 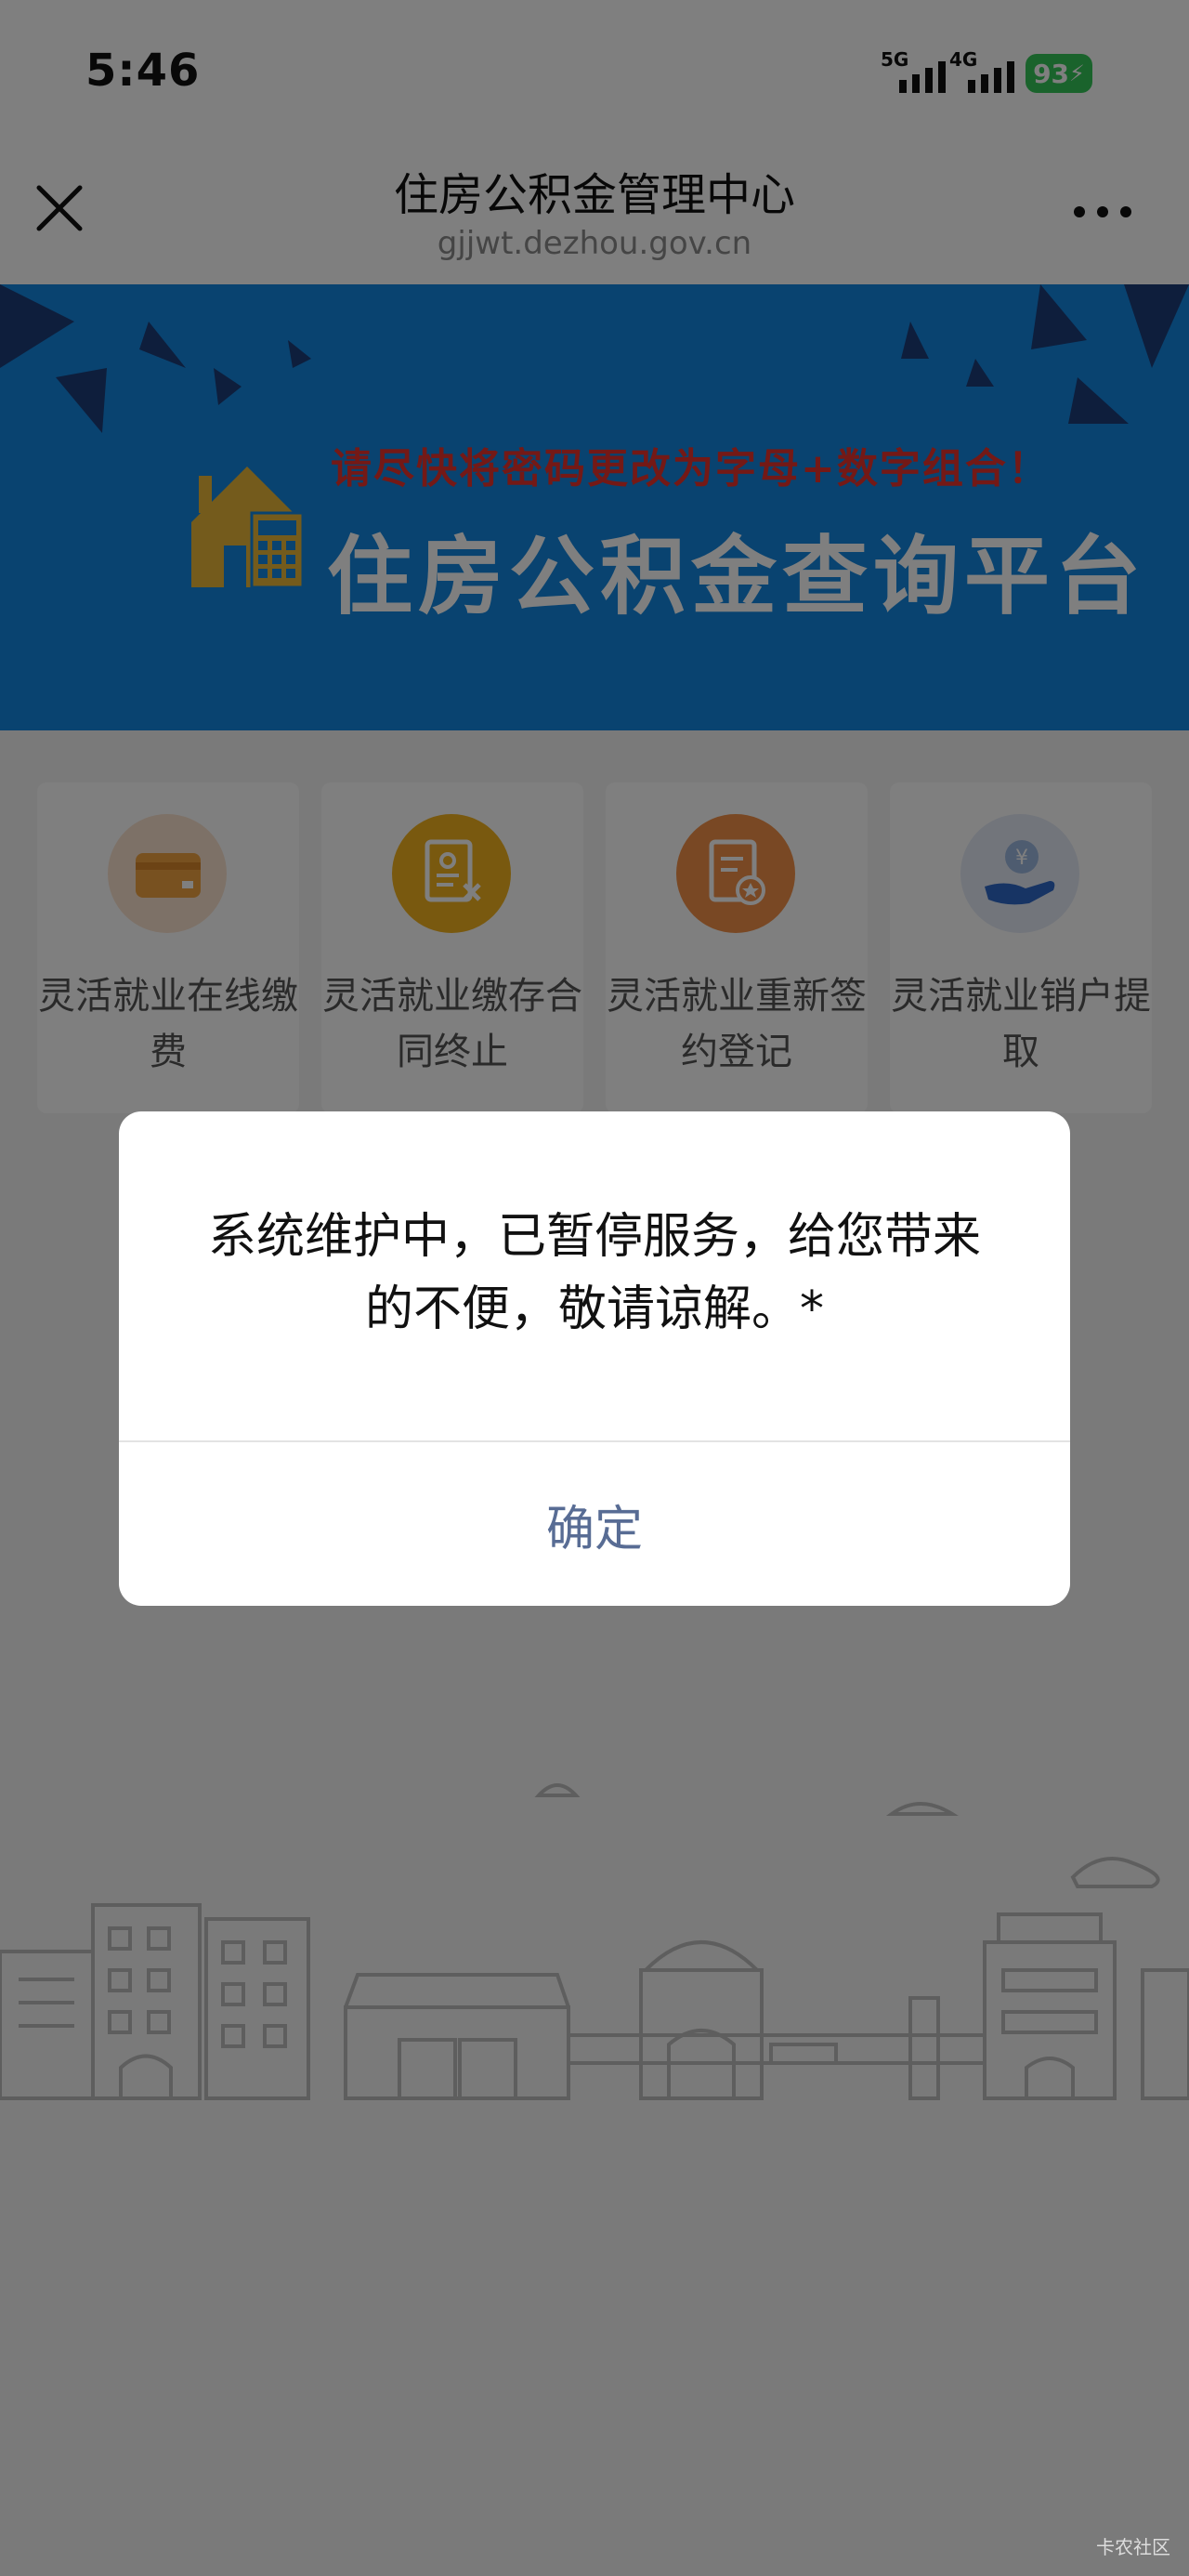 I want to click on confirm-button: 确定, so click(x=594, y=1524).